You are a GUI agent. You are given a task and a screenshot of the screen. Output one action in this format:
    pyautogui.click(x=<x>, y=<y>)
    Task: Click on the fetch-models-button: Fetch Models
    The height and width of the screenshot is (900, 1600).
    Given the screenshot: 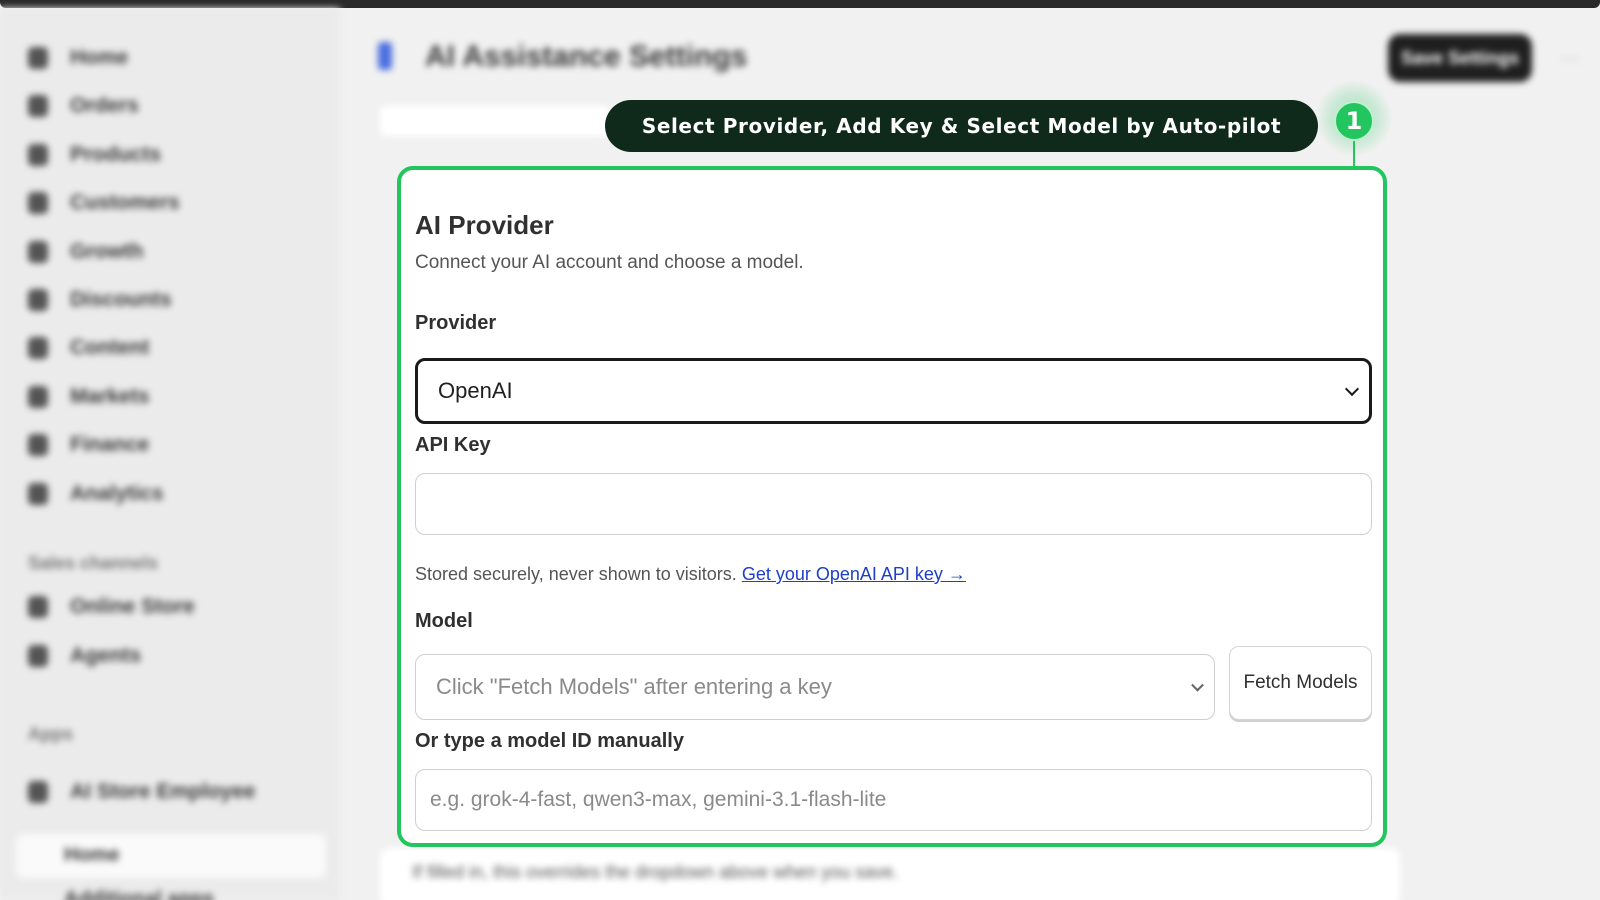 What is the action you would take?
    pyautogui.click(x=1300, y=683)
    